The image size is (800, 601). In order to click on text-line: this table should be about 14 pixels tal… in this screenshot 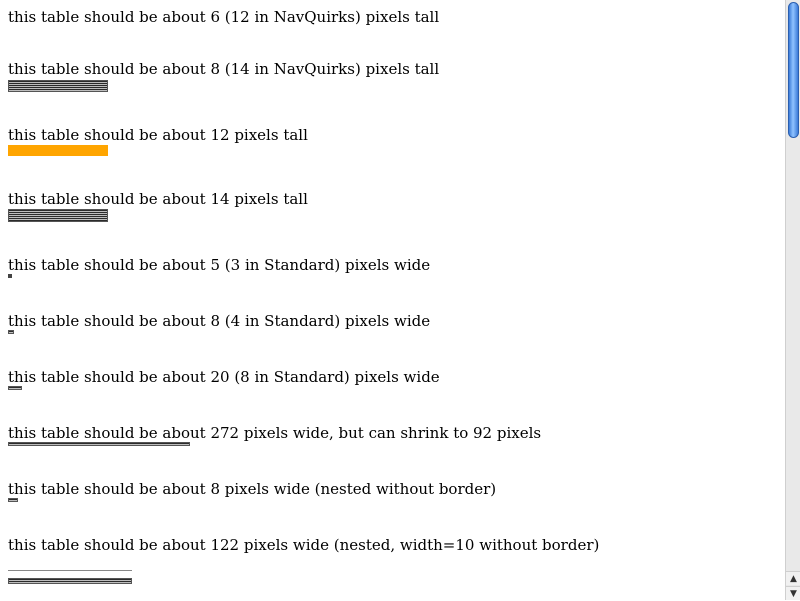, I will do `click(158, 199)`.